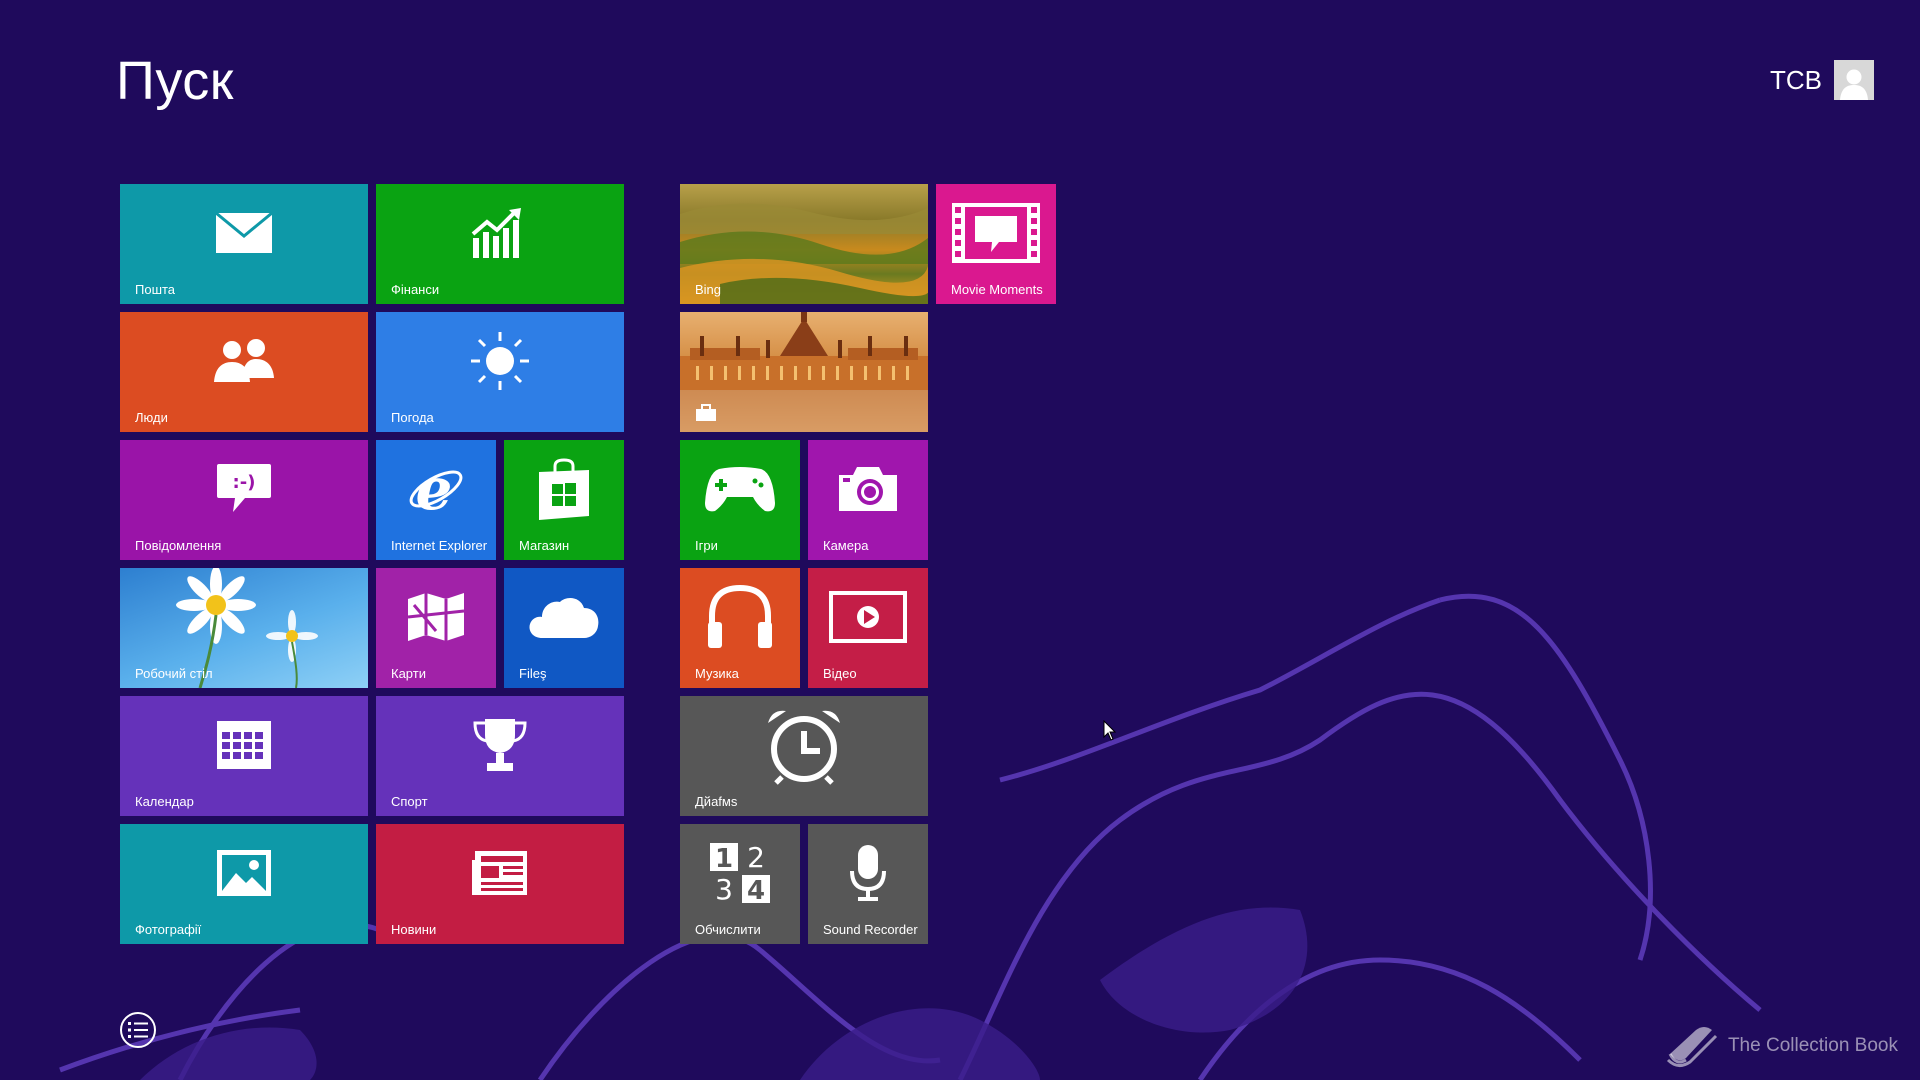  I want to click on people-icon, so click(244, 360).